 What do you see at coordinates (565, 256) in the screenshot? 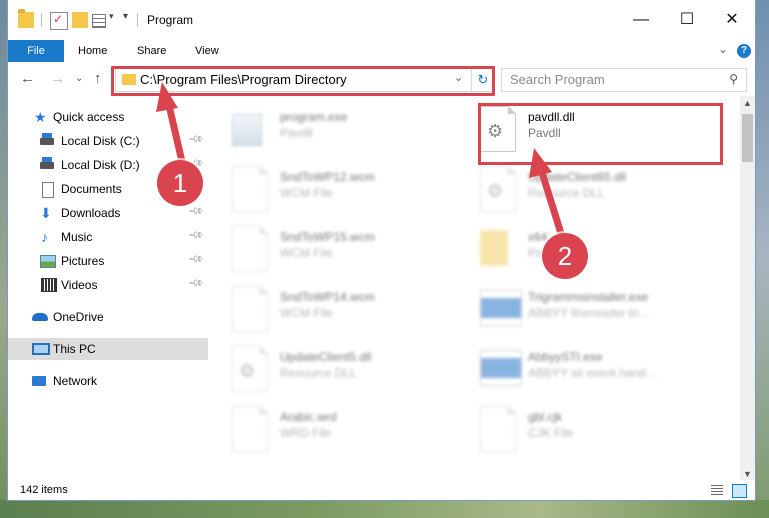
I see `step-2-marker: 2` at bounding box center [565, 256].